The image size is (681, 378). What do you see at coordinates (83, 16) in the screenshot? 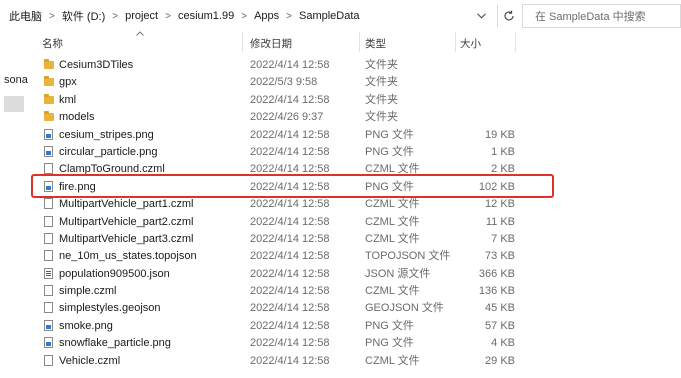
I see `crumb-drive: 软件 (D:)` at bounding box center [83, 16].